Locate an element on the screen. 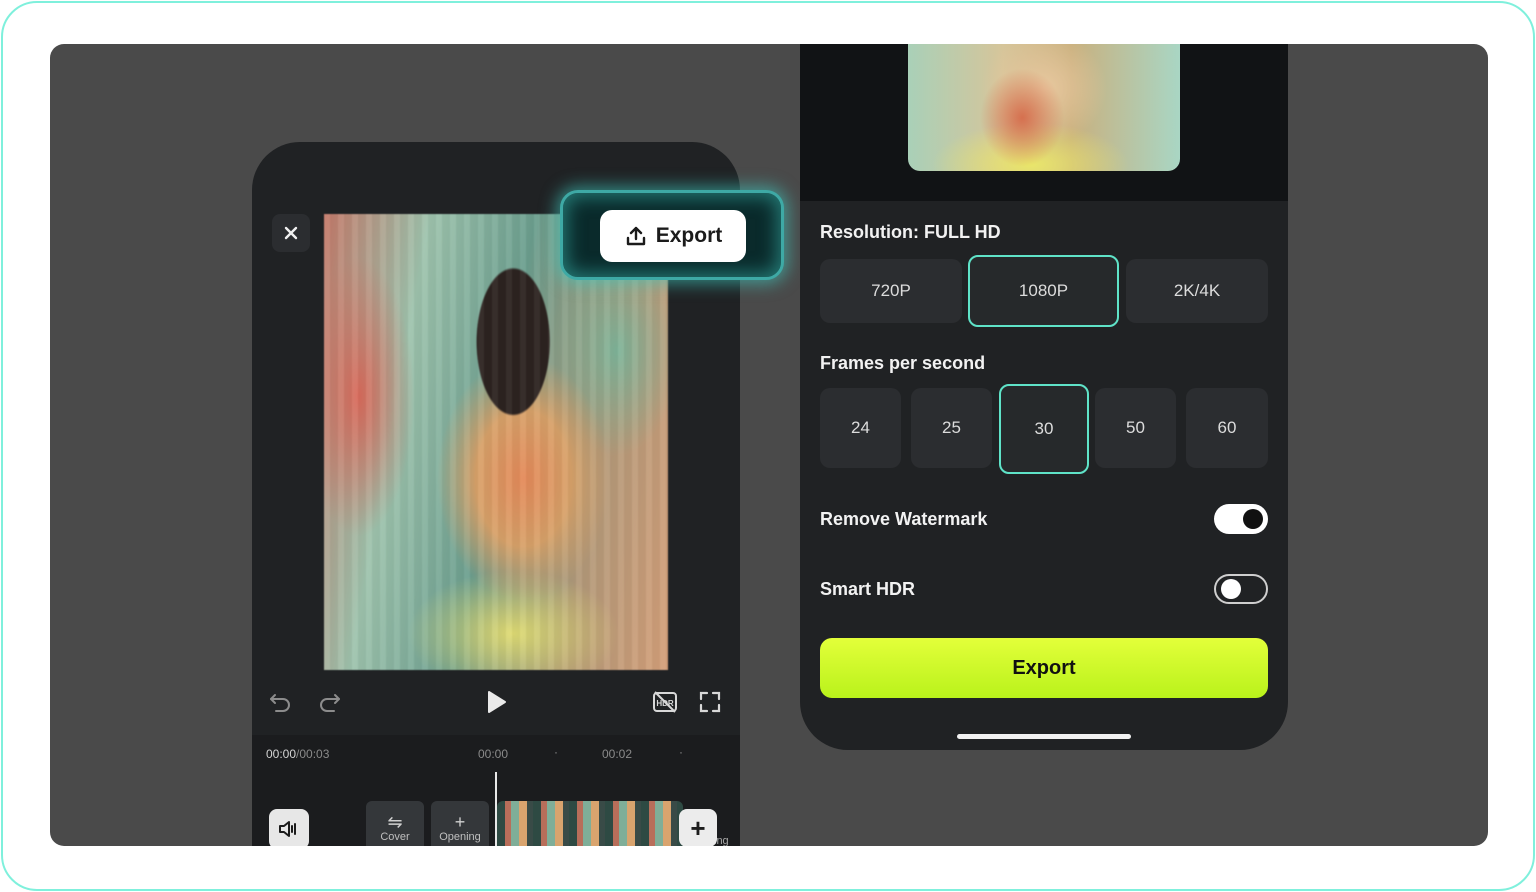  fps-label: Frames per second is located at coordinates (903, 363).